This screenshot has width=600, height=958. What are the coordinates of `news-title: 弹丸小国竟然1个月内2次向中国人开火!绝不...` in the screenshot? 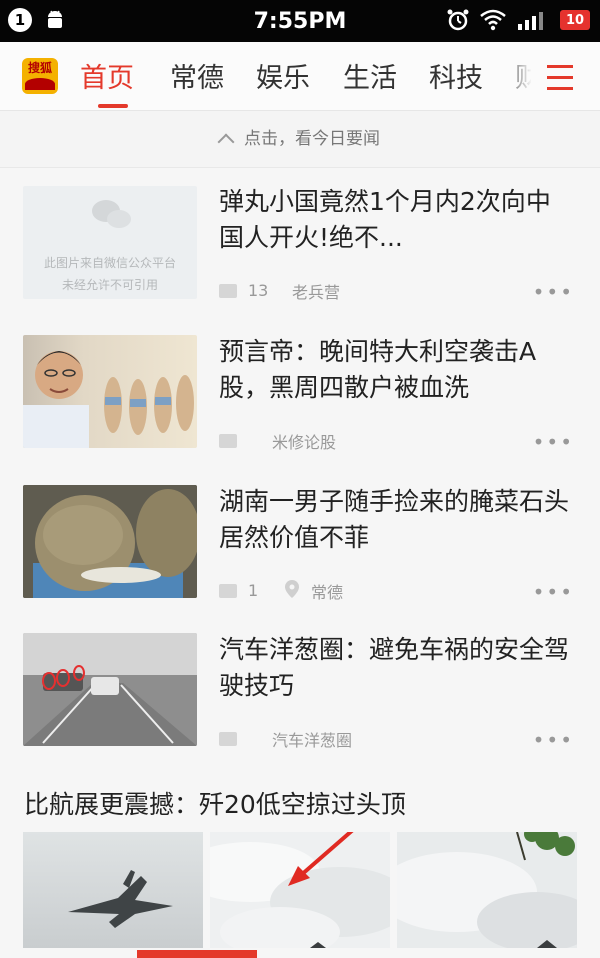 It's located at (395, 220).